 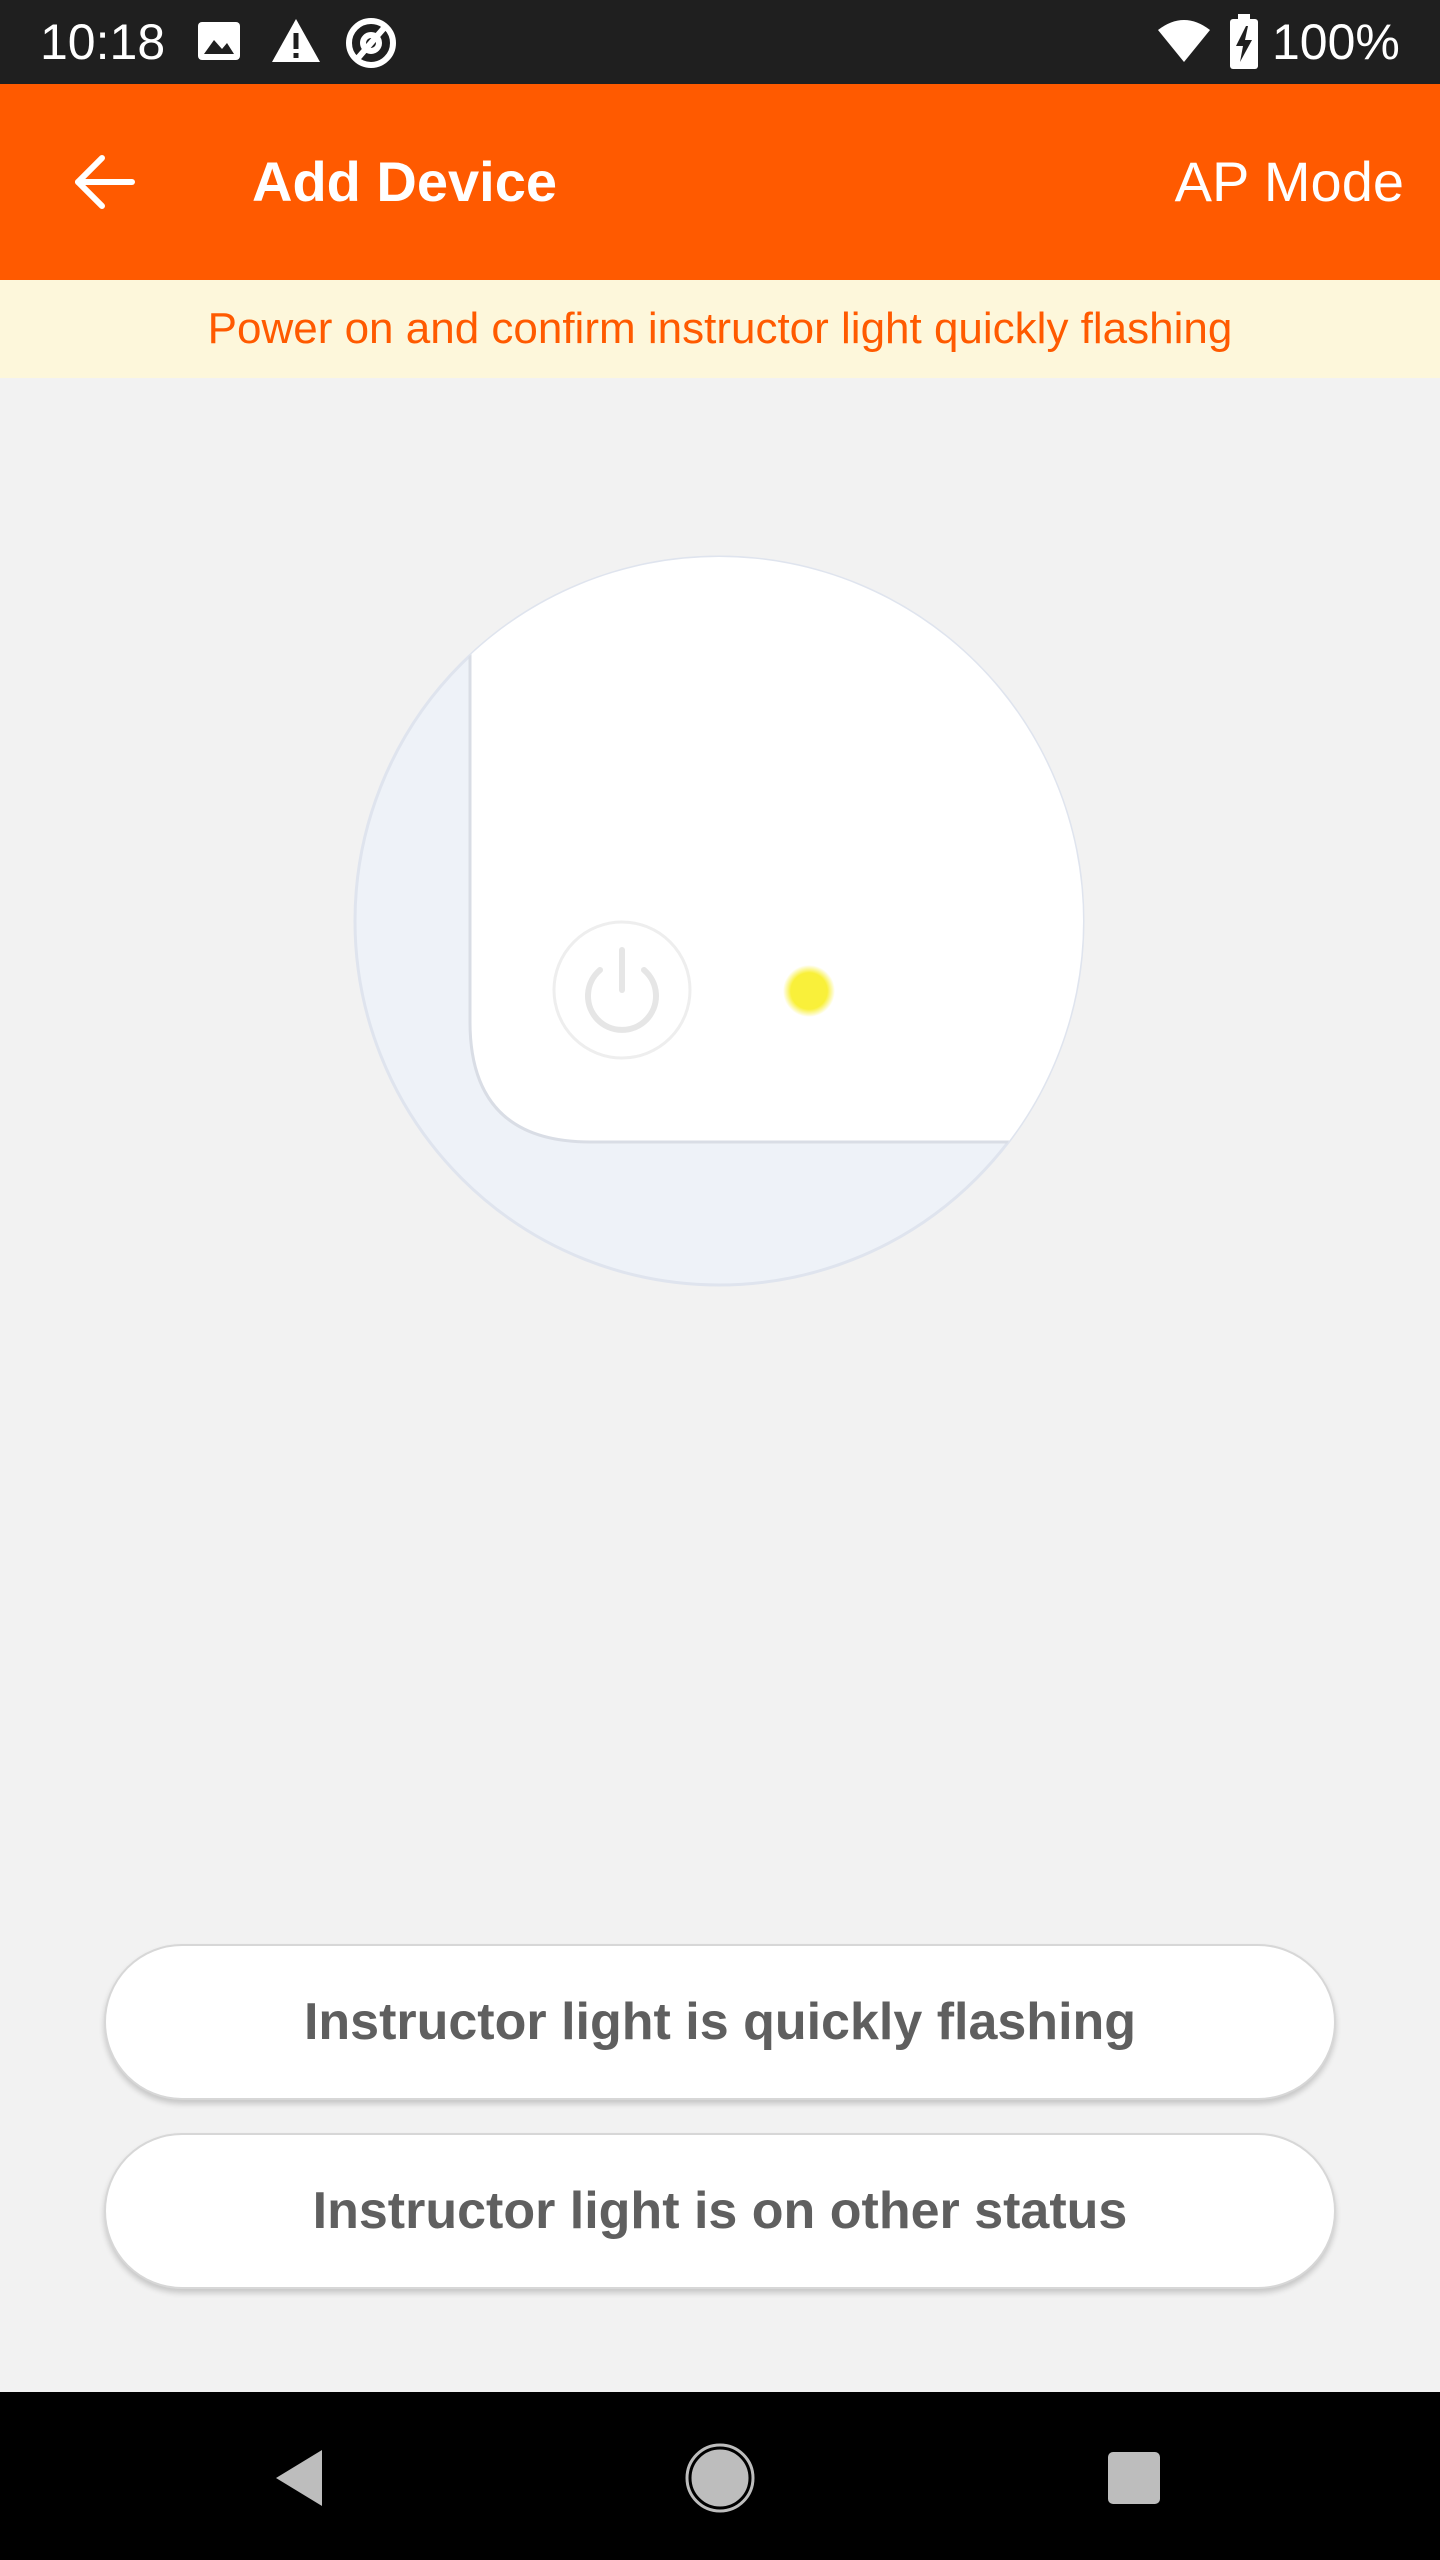 I want to click on nav-recents-button, so click(x=1134, y=2480).